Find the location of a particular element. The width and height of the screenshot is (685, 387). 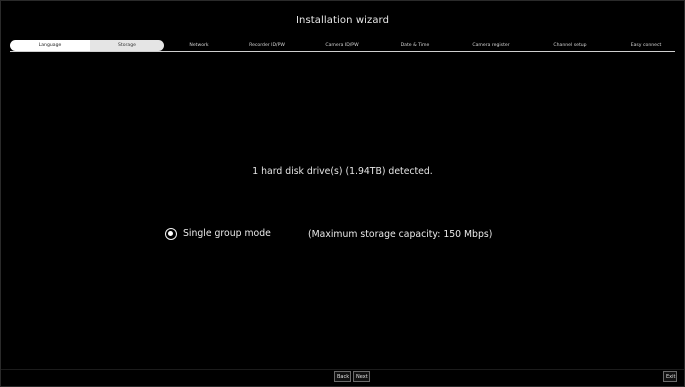

step-language: Language is located at coordinates (50, 45).